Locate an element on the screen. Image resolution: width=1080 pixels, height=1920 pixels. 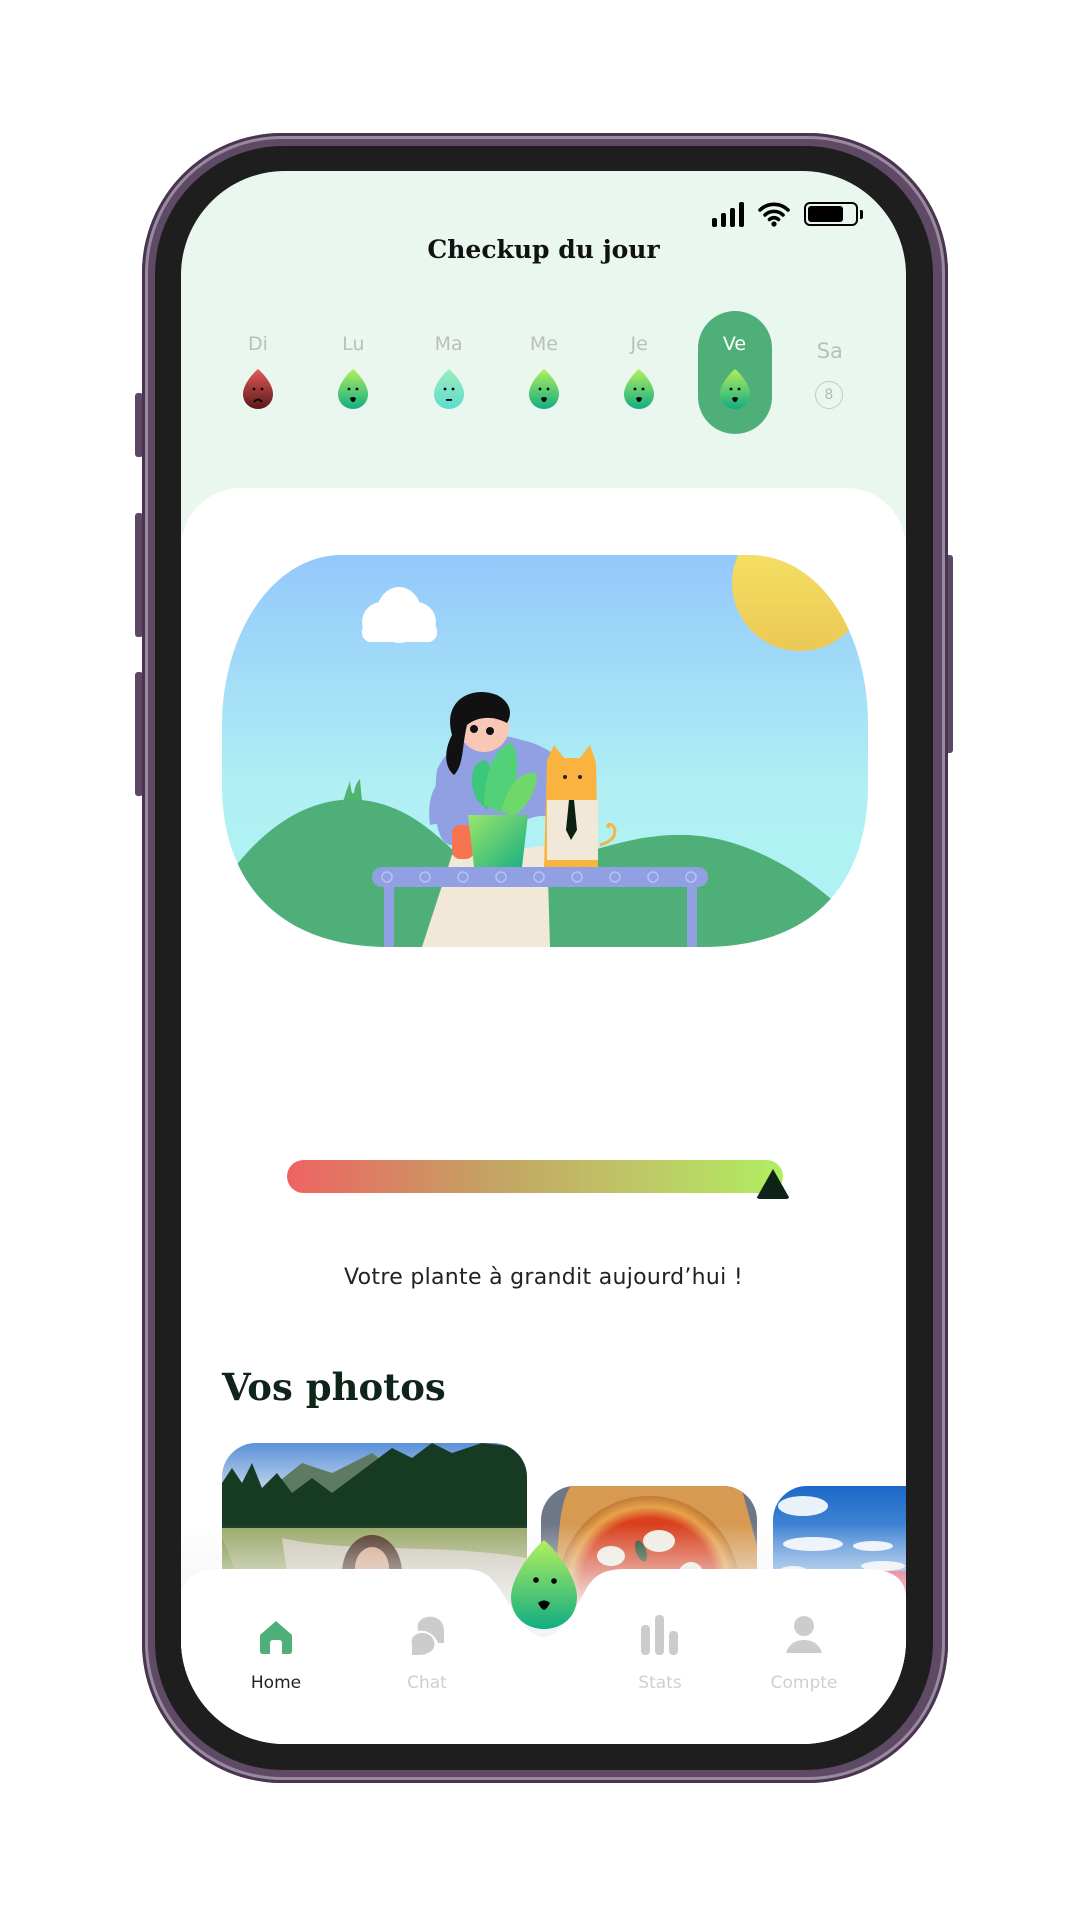
day-label: Sa is located at coordinates (829, 351).